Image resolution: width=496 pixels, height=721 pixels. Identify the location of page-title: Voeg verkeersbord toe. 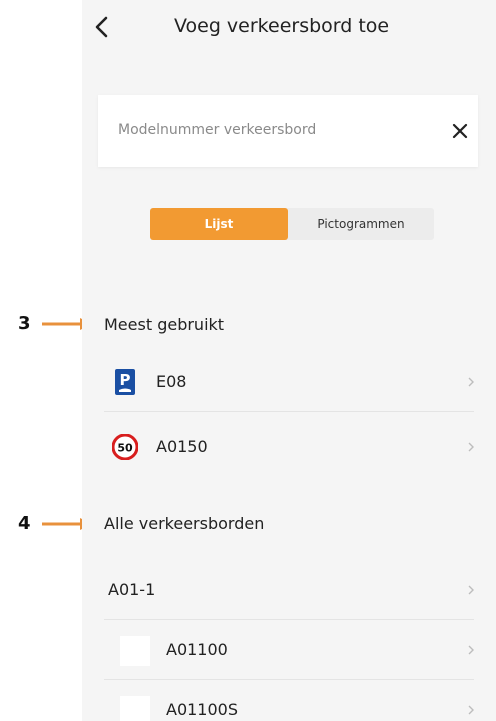
(282, 26).